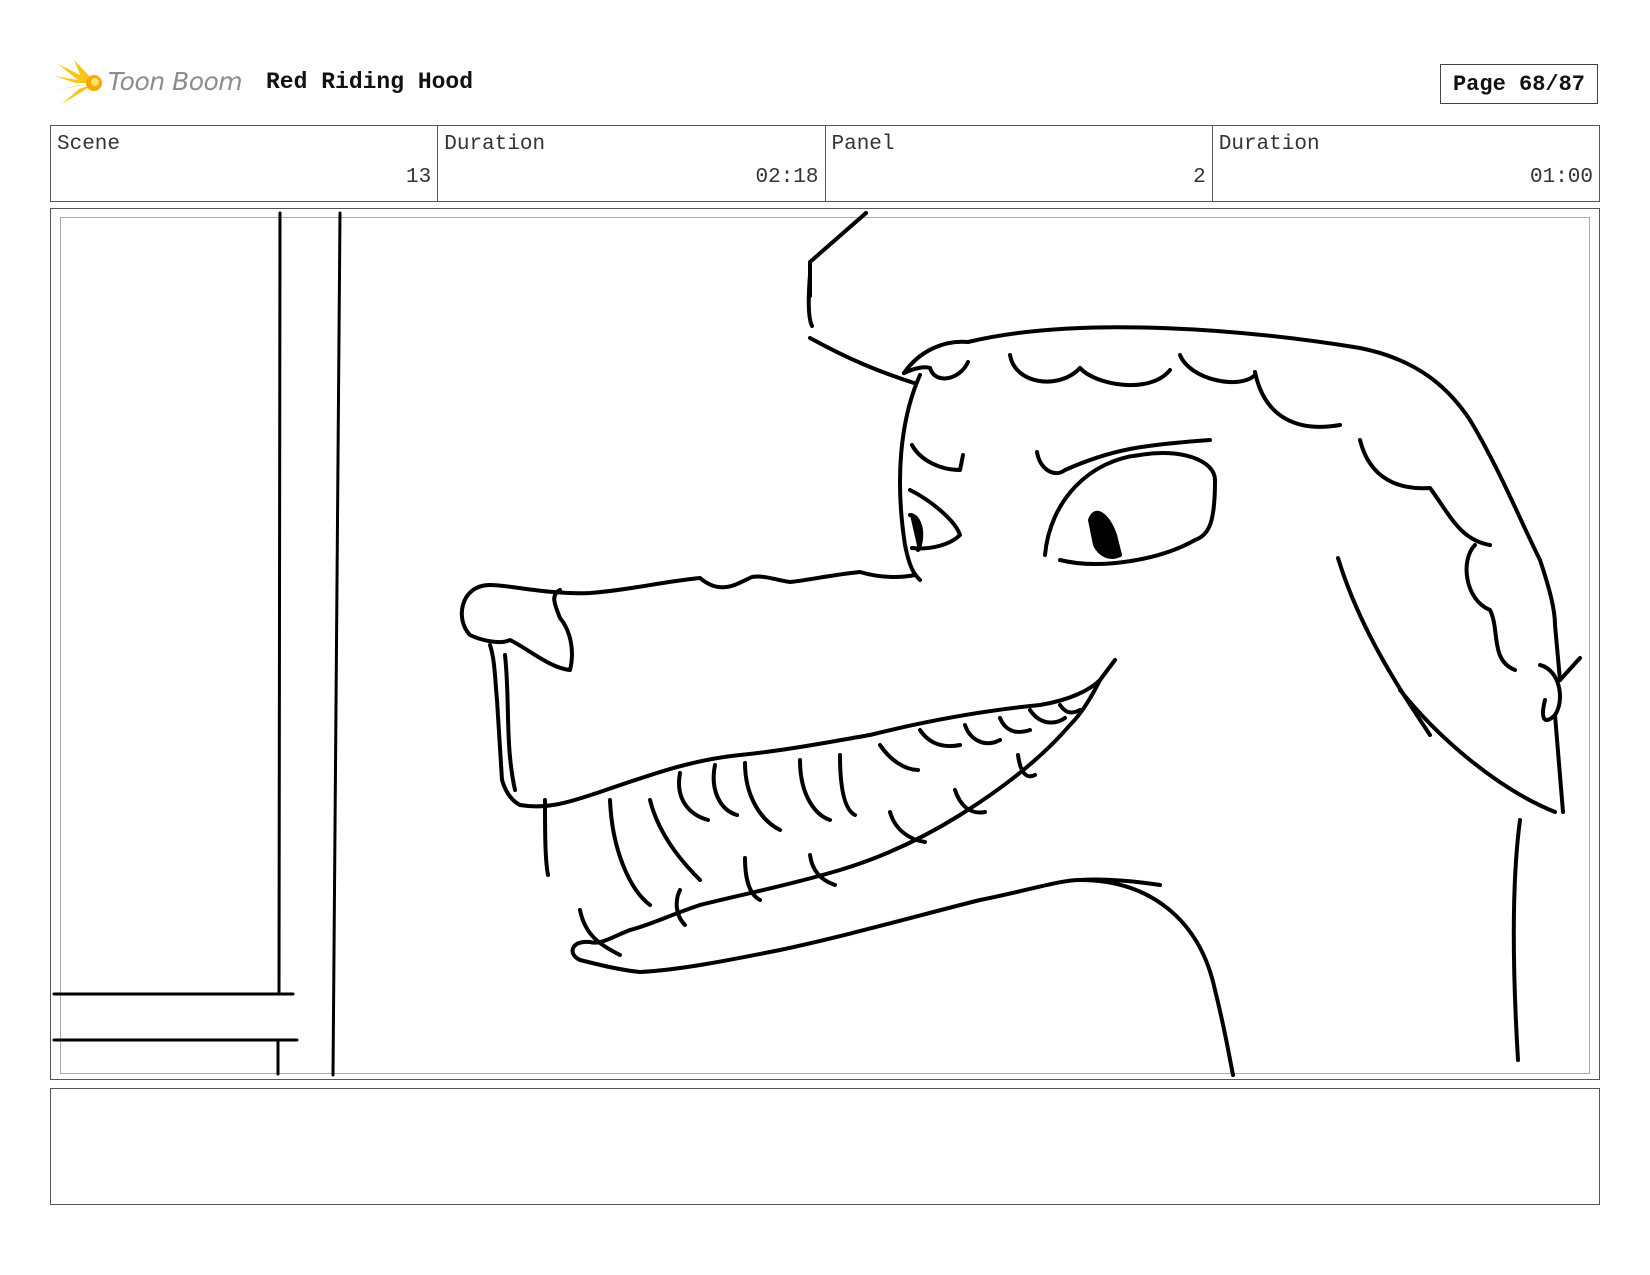 This screenshot has height=1275, width=1650. What do you see at coordinates (1061, 457) in the screenshot?
I see `wolf-brows` at bounding box center [1061, 457].